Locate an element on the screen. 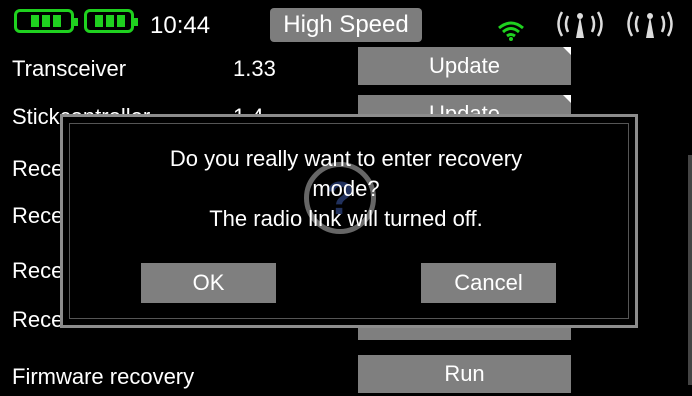  run-recovery-button: Run is located at coordinates (464, 374).